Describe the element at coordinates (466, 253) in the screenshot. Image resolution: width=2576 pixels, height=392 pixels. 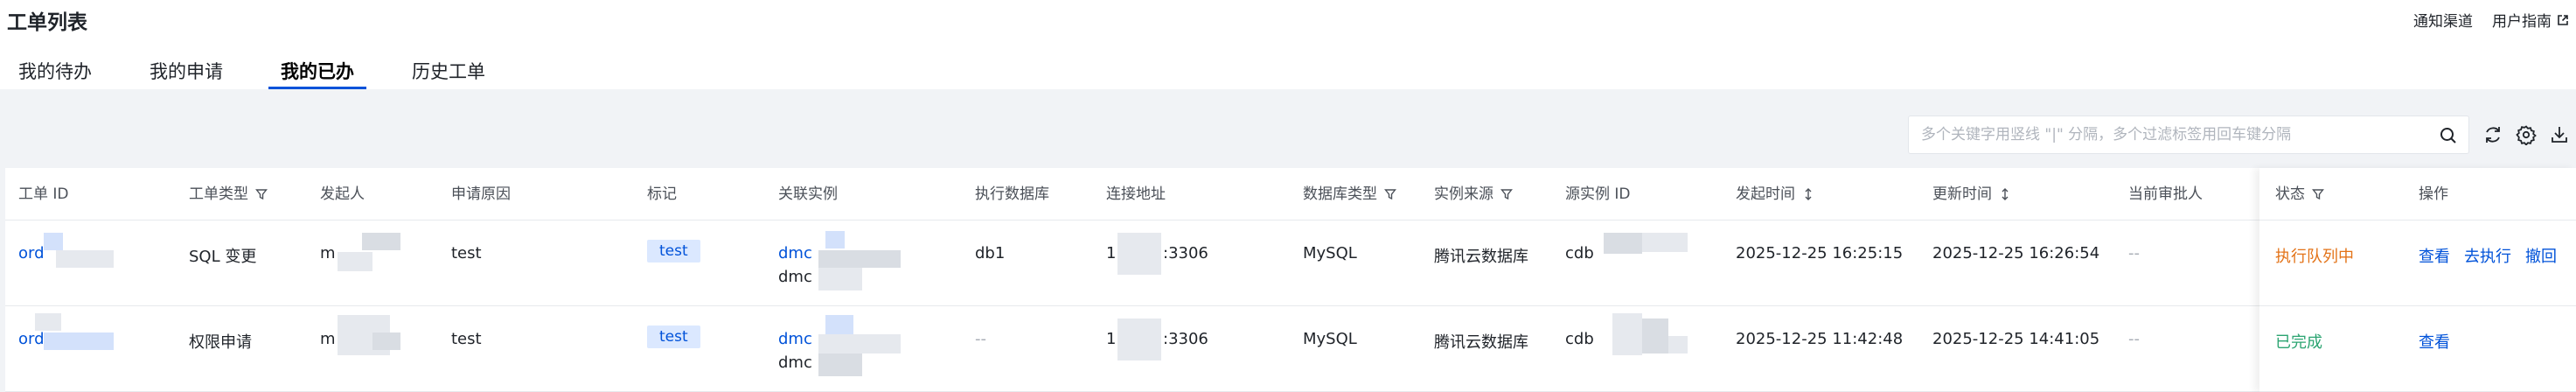
I see `reason: test` at that location.